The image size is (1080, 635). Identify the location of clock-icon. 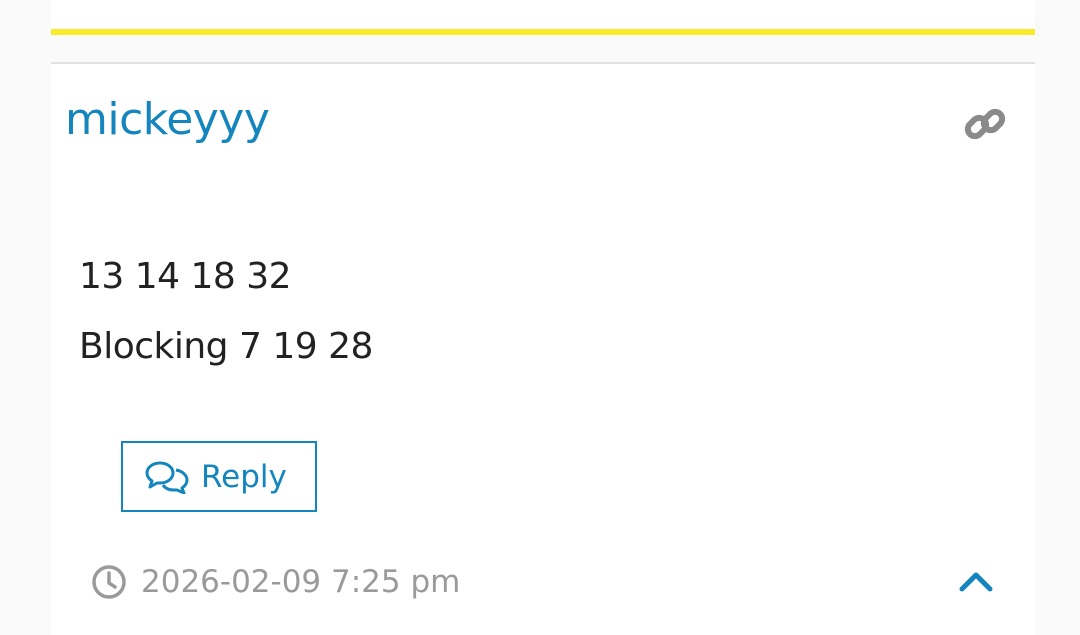
(109, 582).